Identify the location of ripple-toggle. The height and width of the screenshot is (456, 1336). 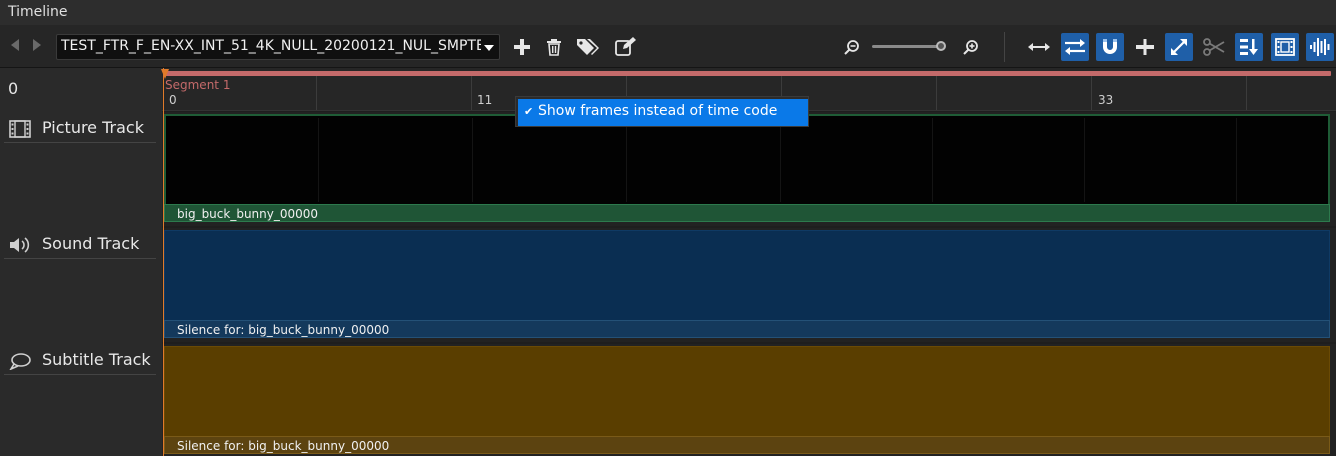
(1075, 47).